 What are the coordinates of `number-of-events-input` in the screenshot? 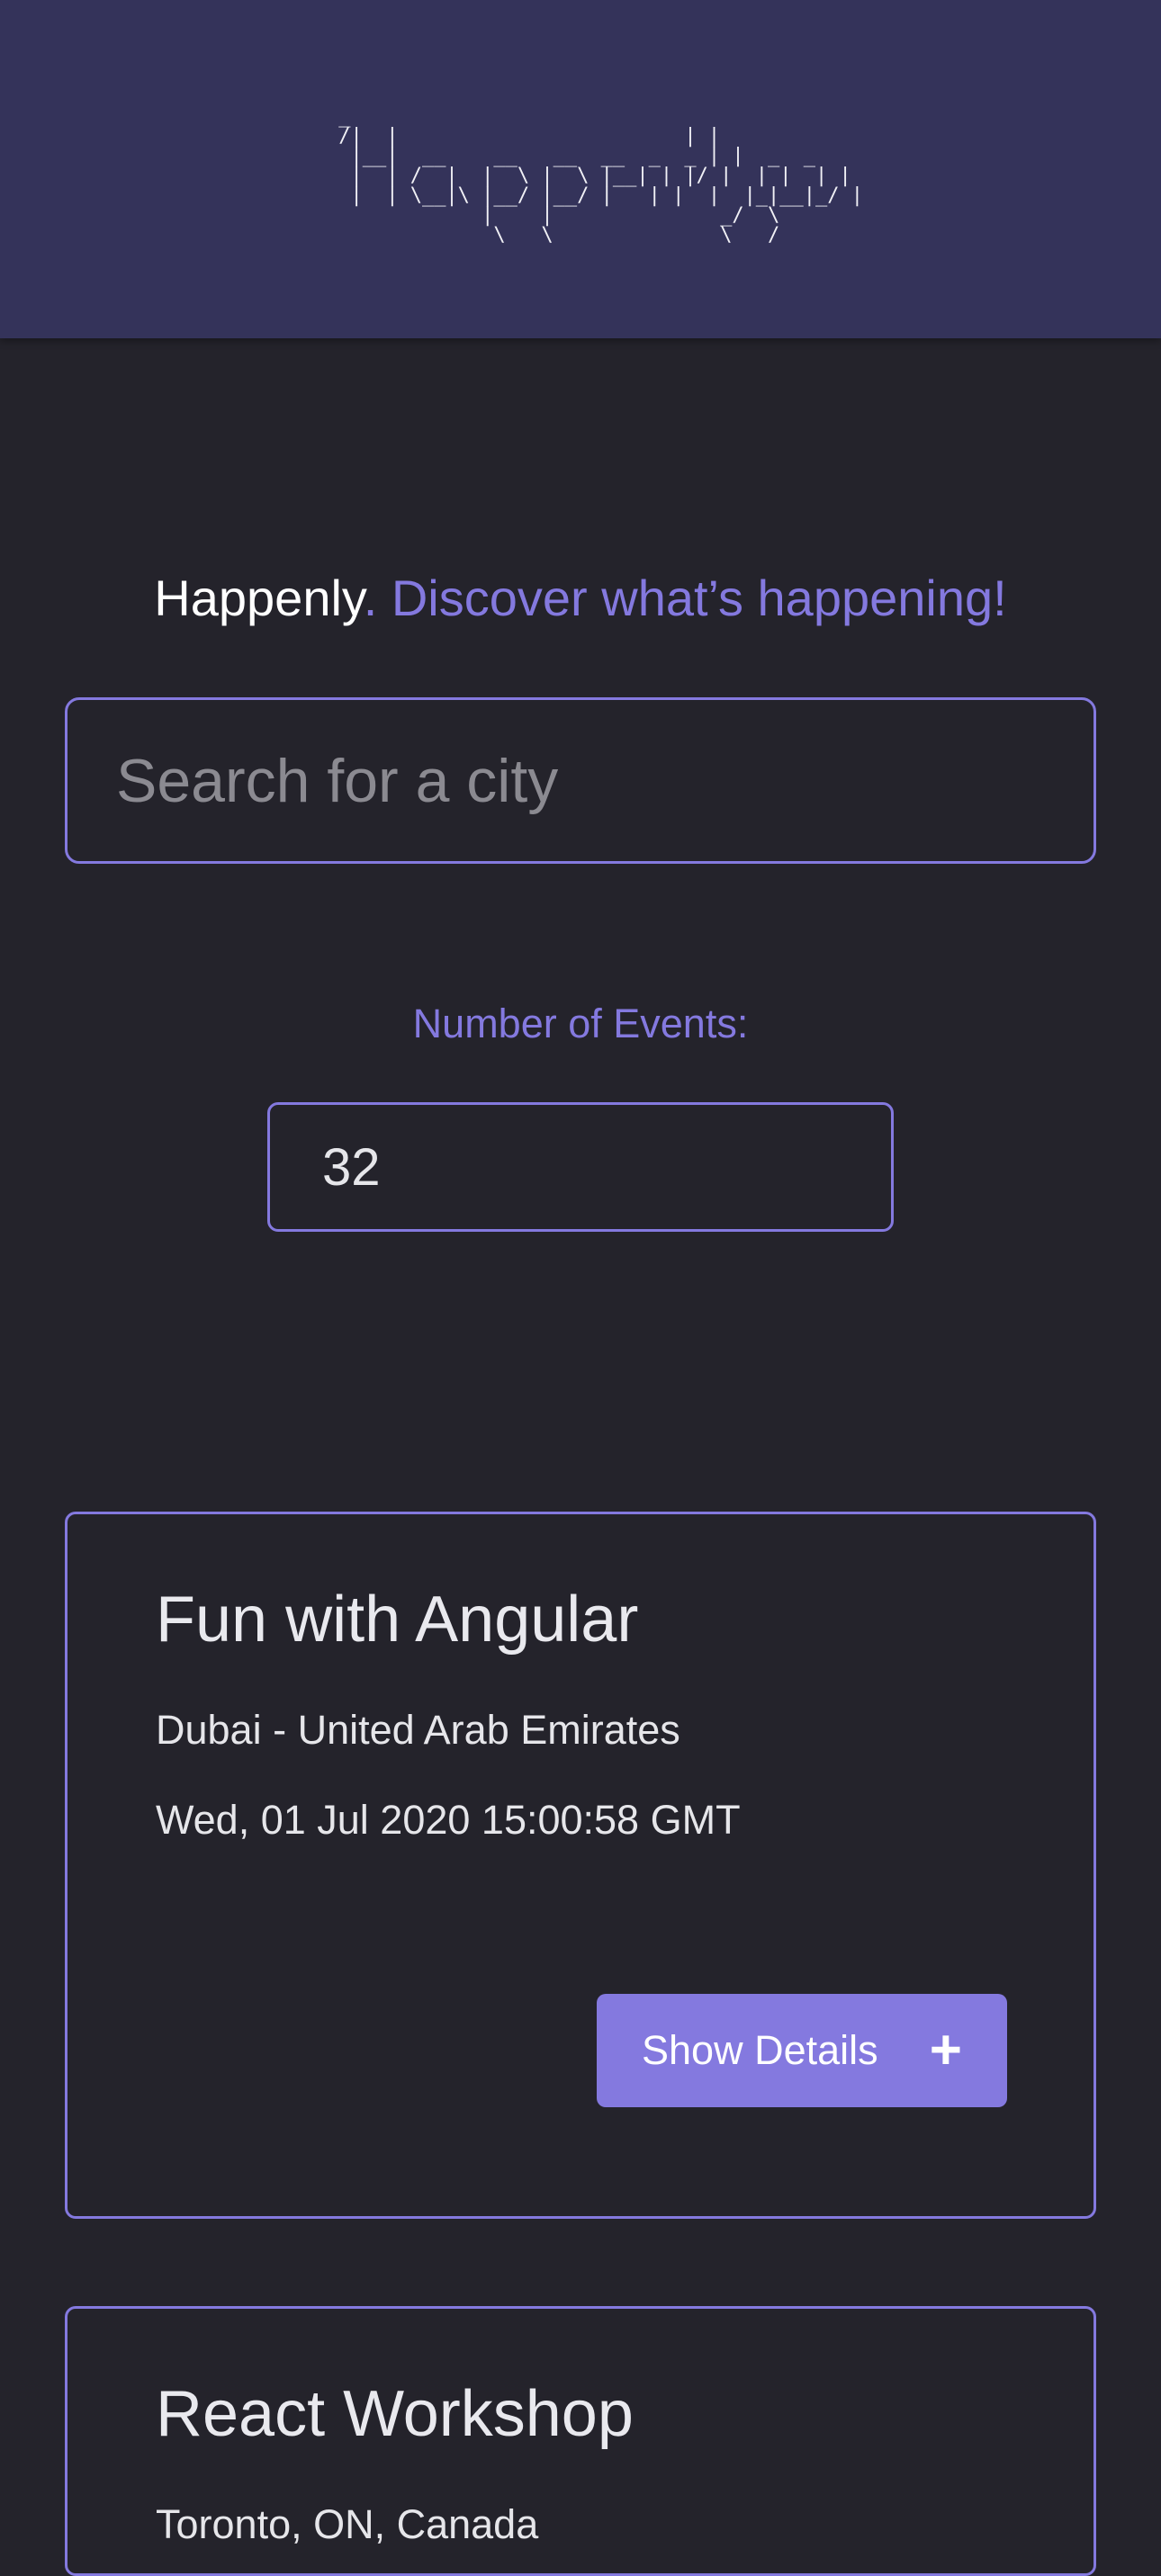 It's located at (580, 1167).